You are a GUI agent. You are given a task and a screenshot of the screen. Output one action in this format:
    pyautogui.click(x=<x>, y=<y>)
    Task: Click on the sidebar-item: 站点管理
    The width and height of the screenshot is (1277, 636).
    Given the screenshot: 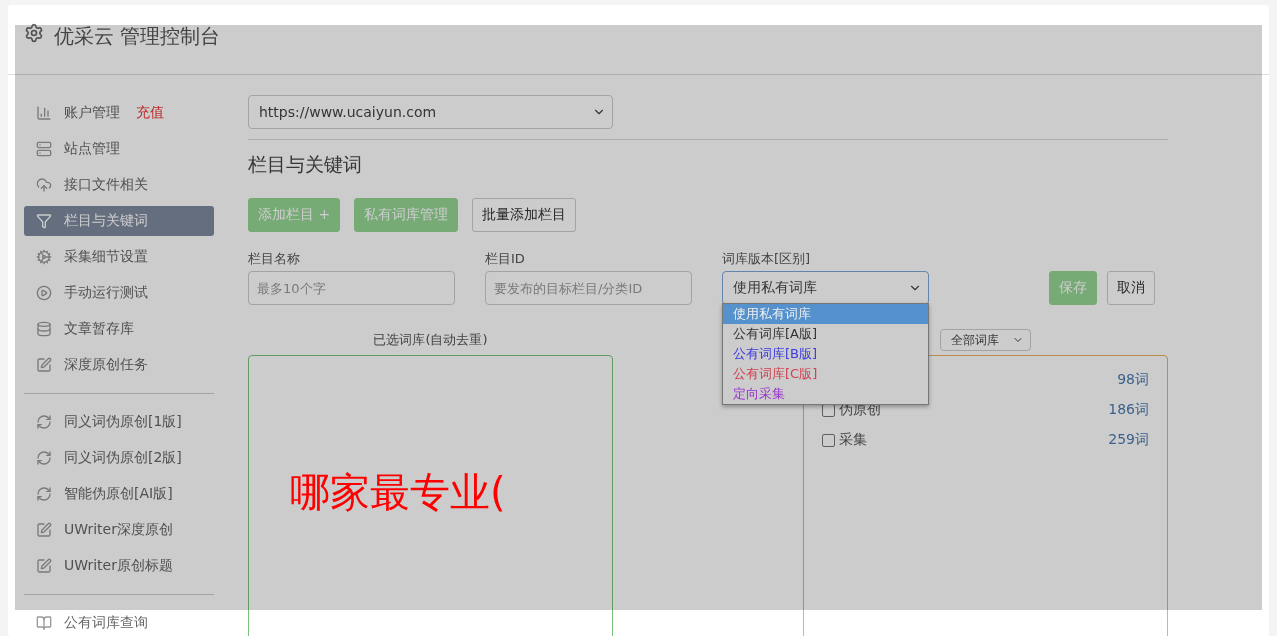 What is the action you would take?
    pyautogui.click(x=119, y=149)
    